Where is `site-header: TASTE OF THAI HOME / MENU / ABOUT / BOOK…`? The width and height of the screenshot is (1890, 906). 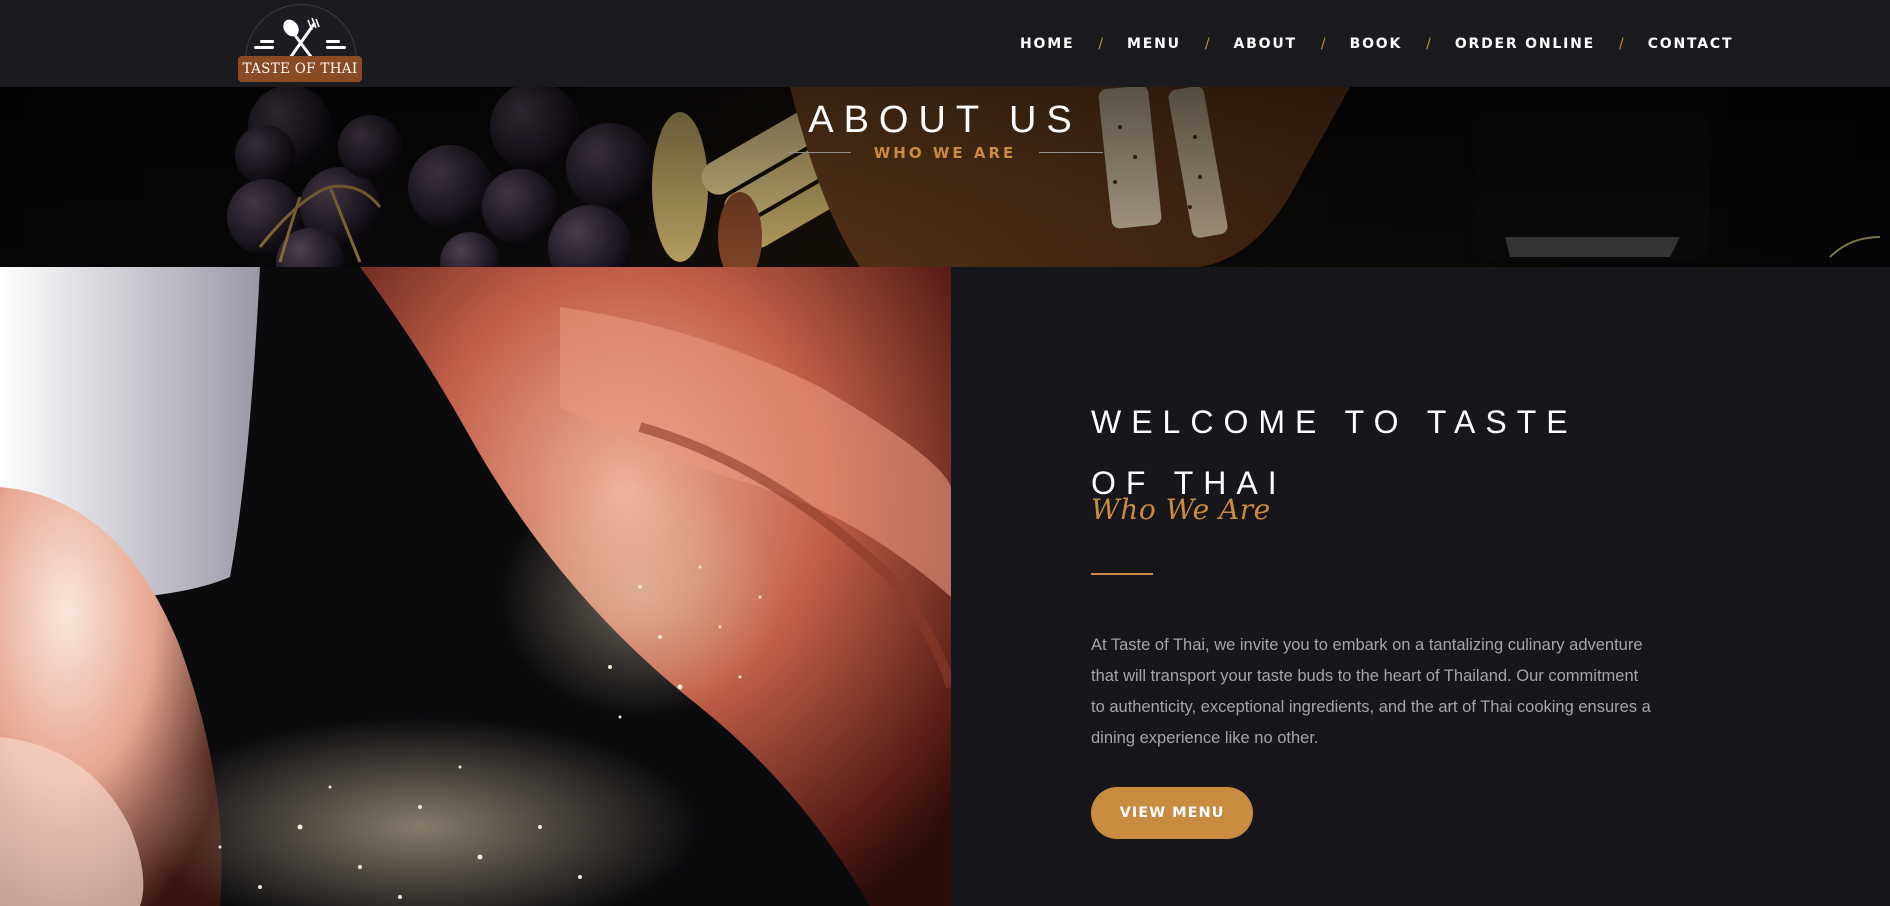 site-header: TASTE OF THAI HOME / MENU / ABOUT / BOOK… is located at coordinates (945, 43).